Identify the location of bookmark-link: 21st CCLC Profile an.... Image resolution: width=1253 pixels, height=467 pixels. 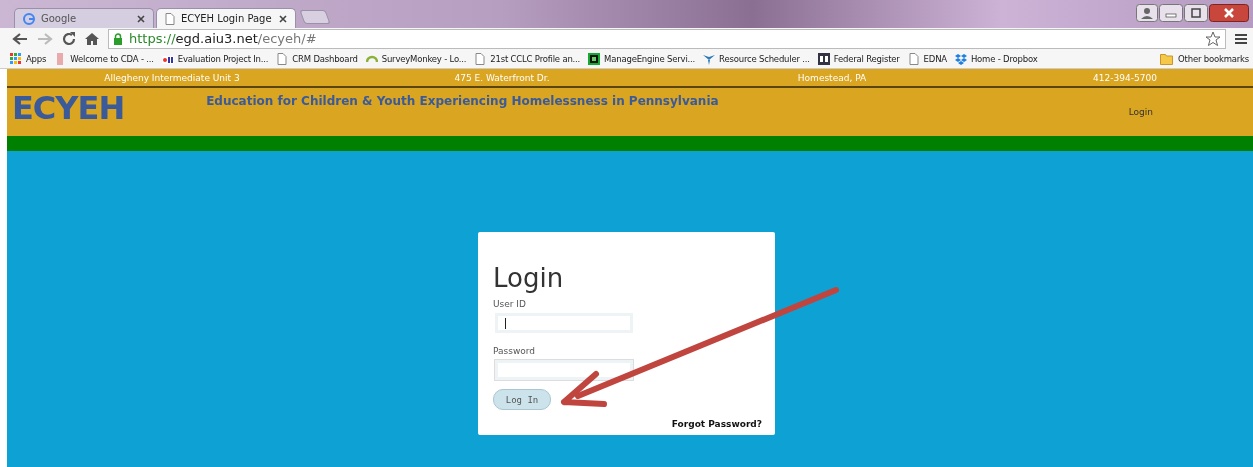
(527, 58).